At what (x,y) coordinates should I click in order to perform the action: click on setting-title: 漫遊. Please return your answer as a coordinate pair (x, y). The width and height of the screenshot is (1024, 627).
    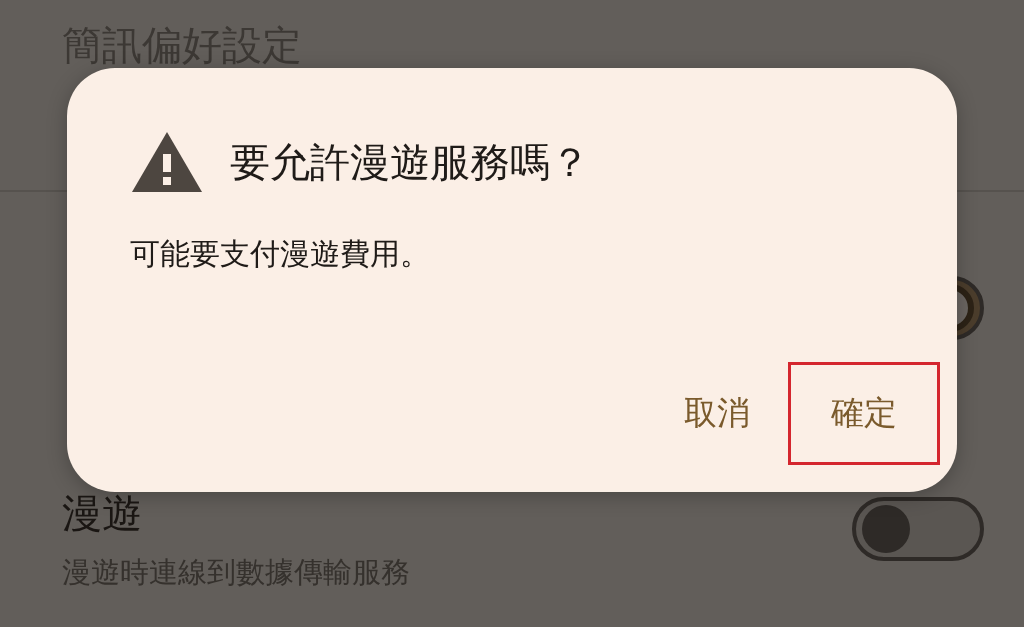
    Looking at the image, I should click on (102, 513).